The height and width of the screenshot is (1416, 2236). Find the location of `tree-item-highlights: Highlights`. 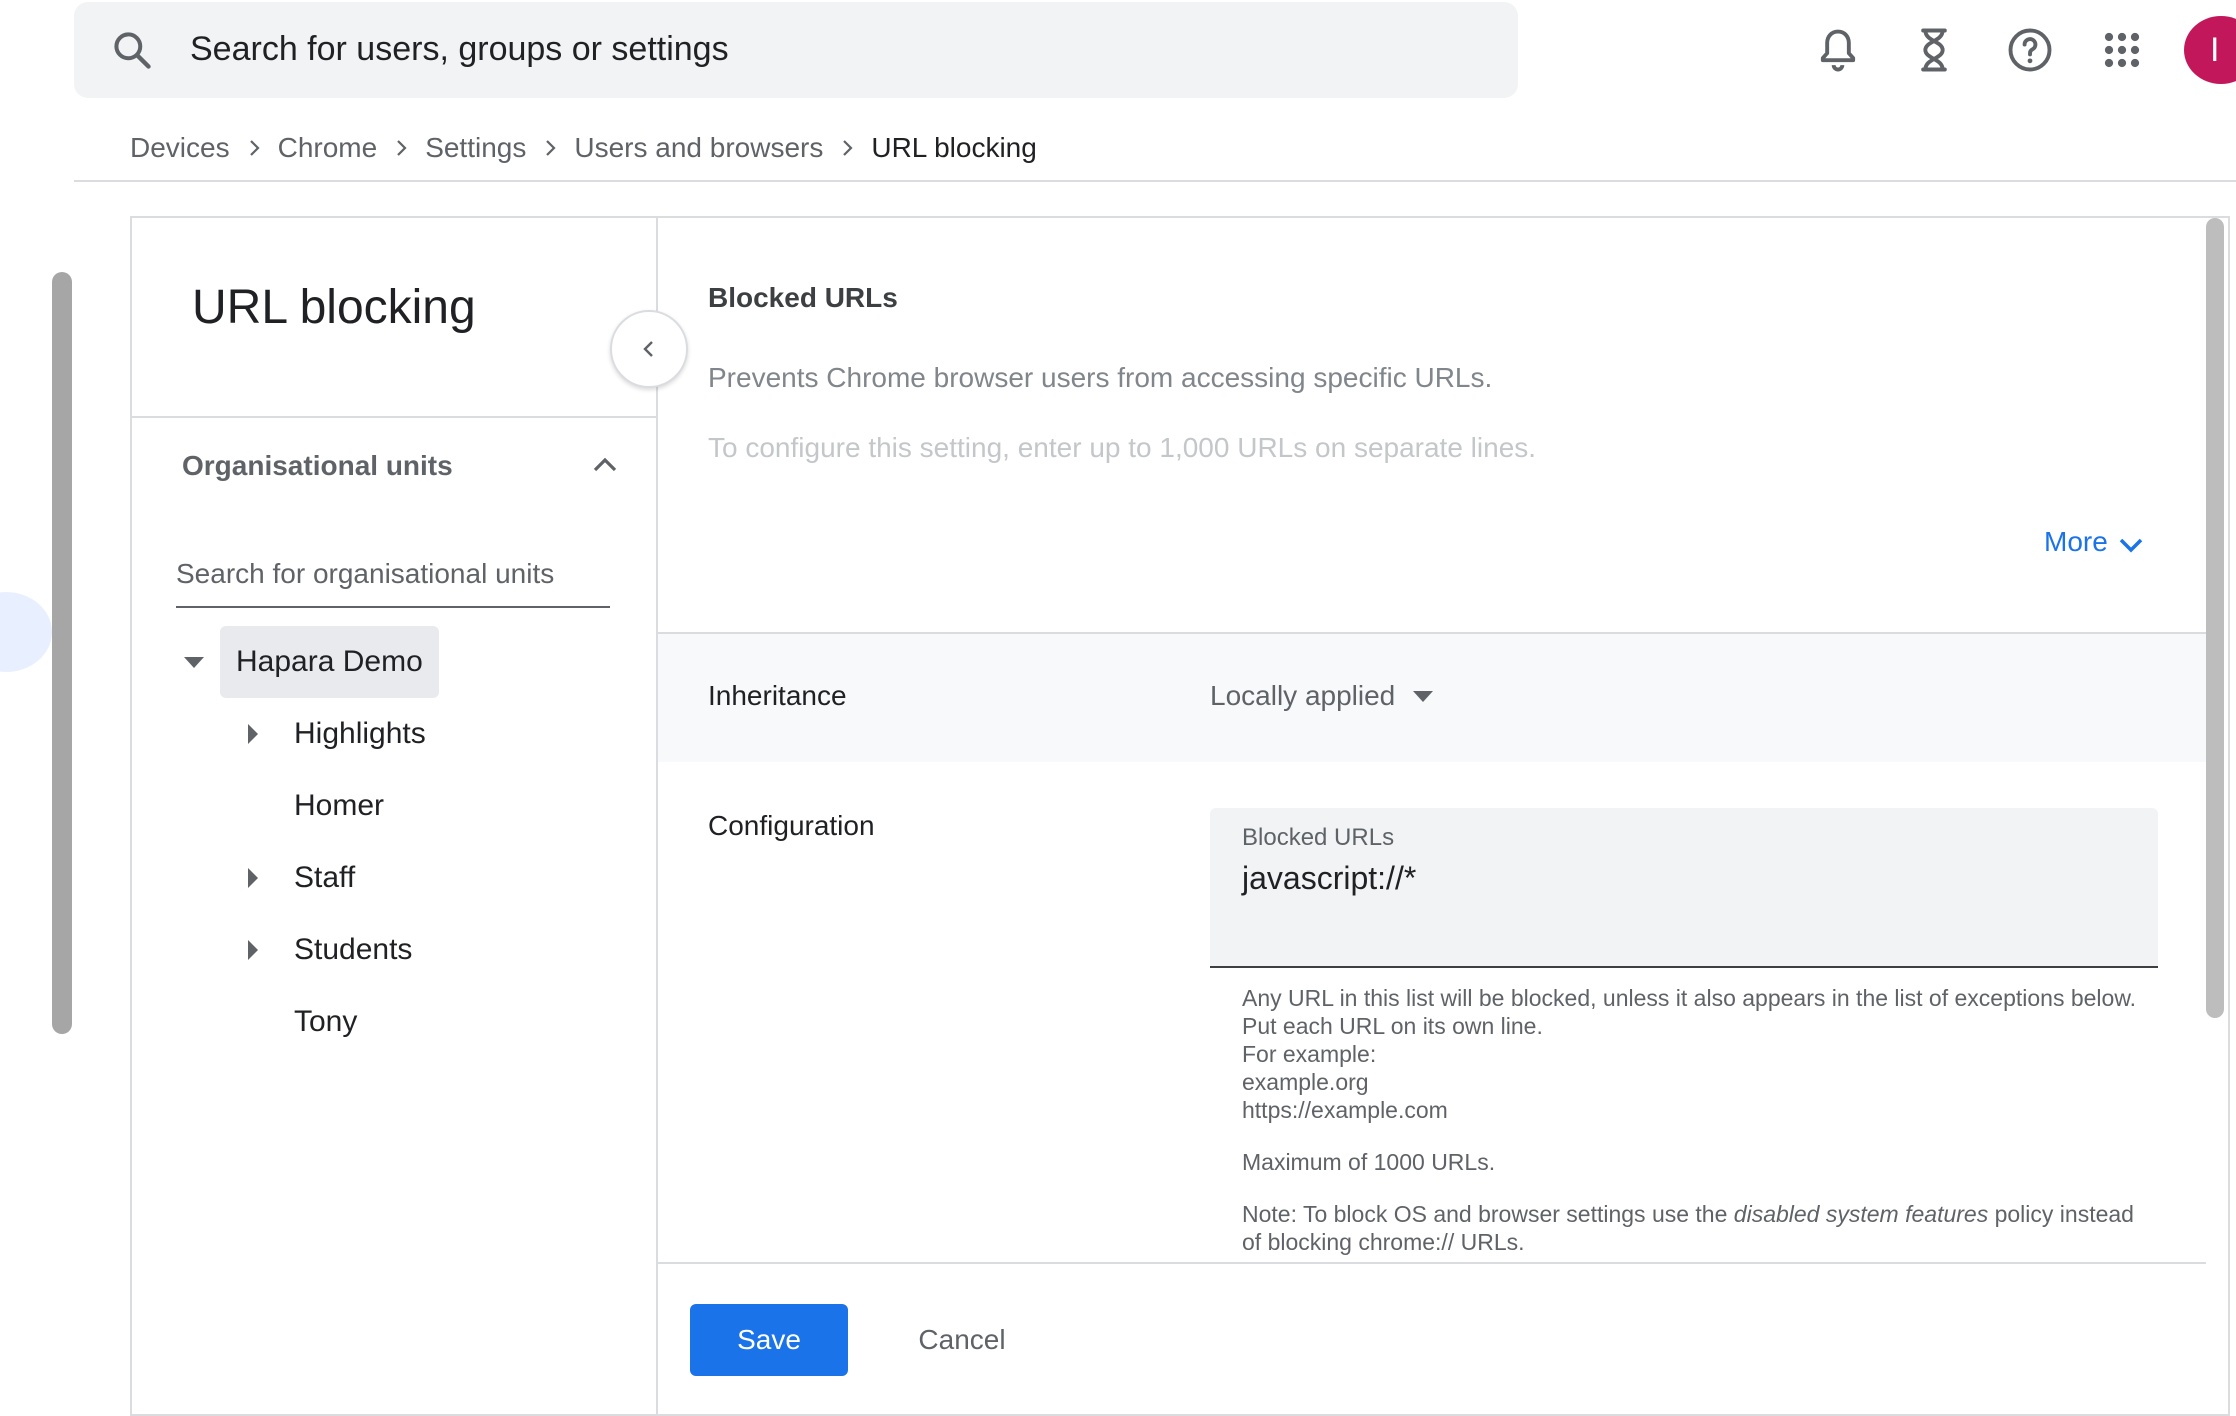

tree-item-highlights: Highlights is located at coordinates (360, 734).